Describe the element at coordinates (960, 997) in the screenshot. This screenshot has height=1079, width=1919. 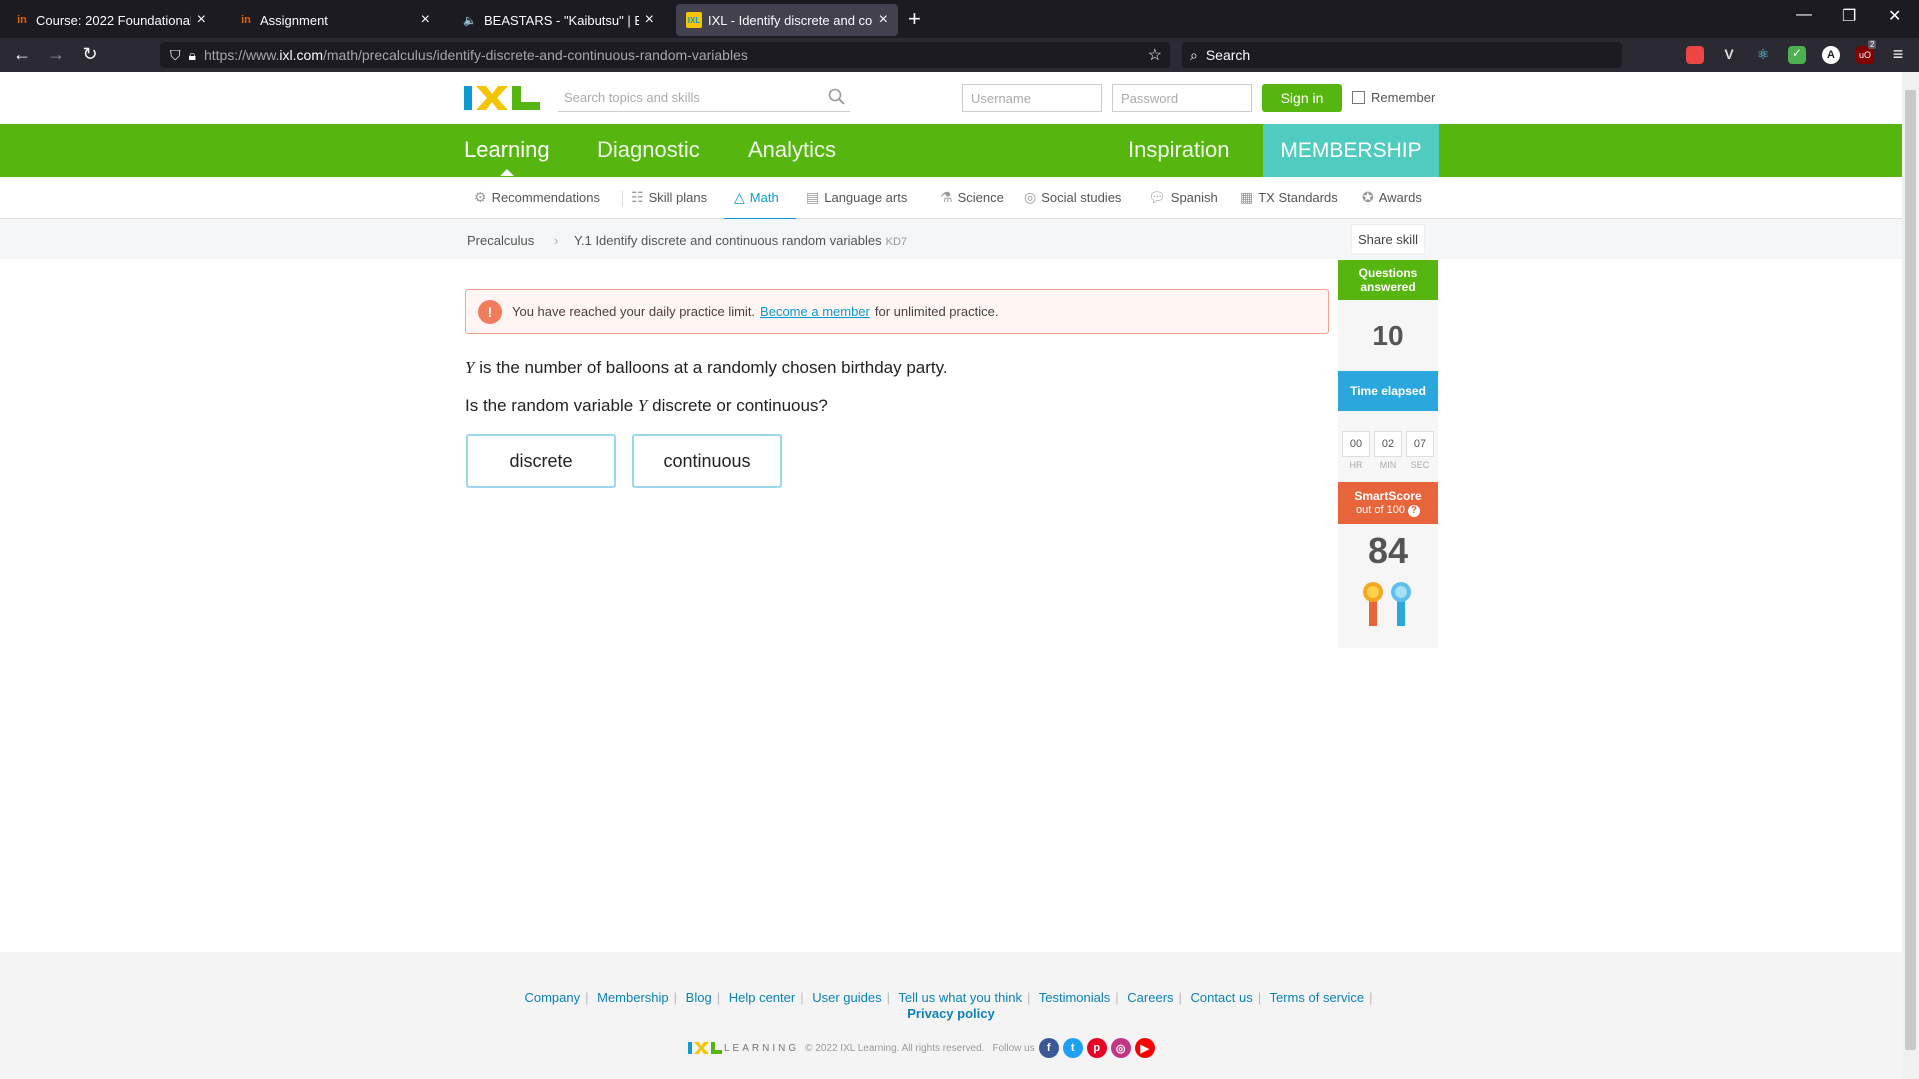
I see `footer-link-feedback: Tell us what you think` at that location.